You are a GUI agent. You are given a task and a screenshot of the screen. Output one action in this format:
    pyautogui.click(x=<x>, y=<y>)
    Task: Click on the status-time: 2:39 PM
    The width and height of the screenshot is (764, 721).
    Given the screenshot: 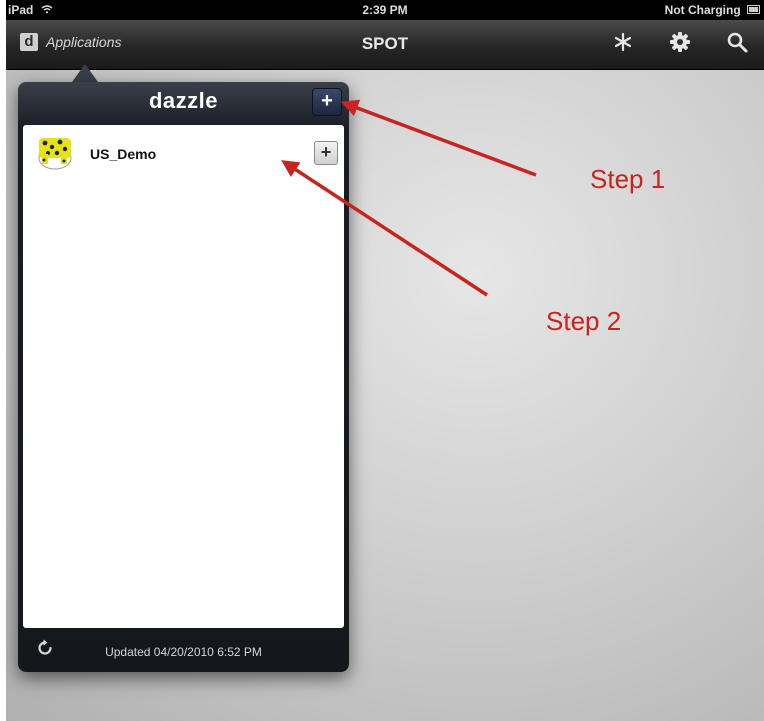 What is the action you would take?
    pyautogui.click(x=385, y=10)
    